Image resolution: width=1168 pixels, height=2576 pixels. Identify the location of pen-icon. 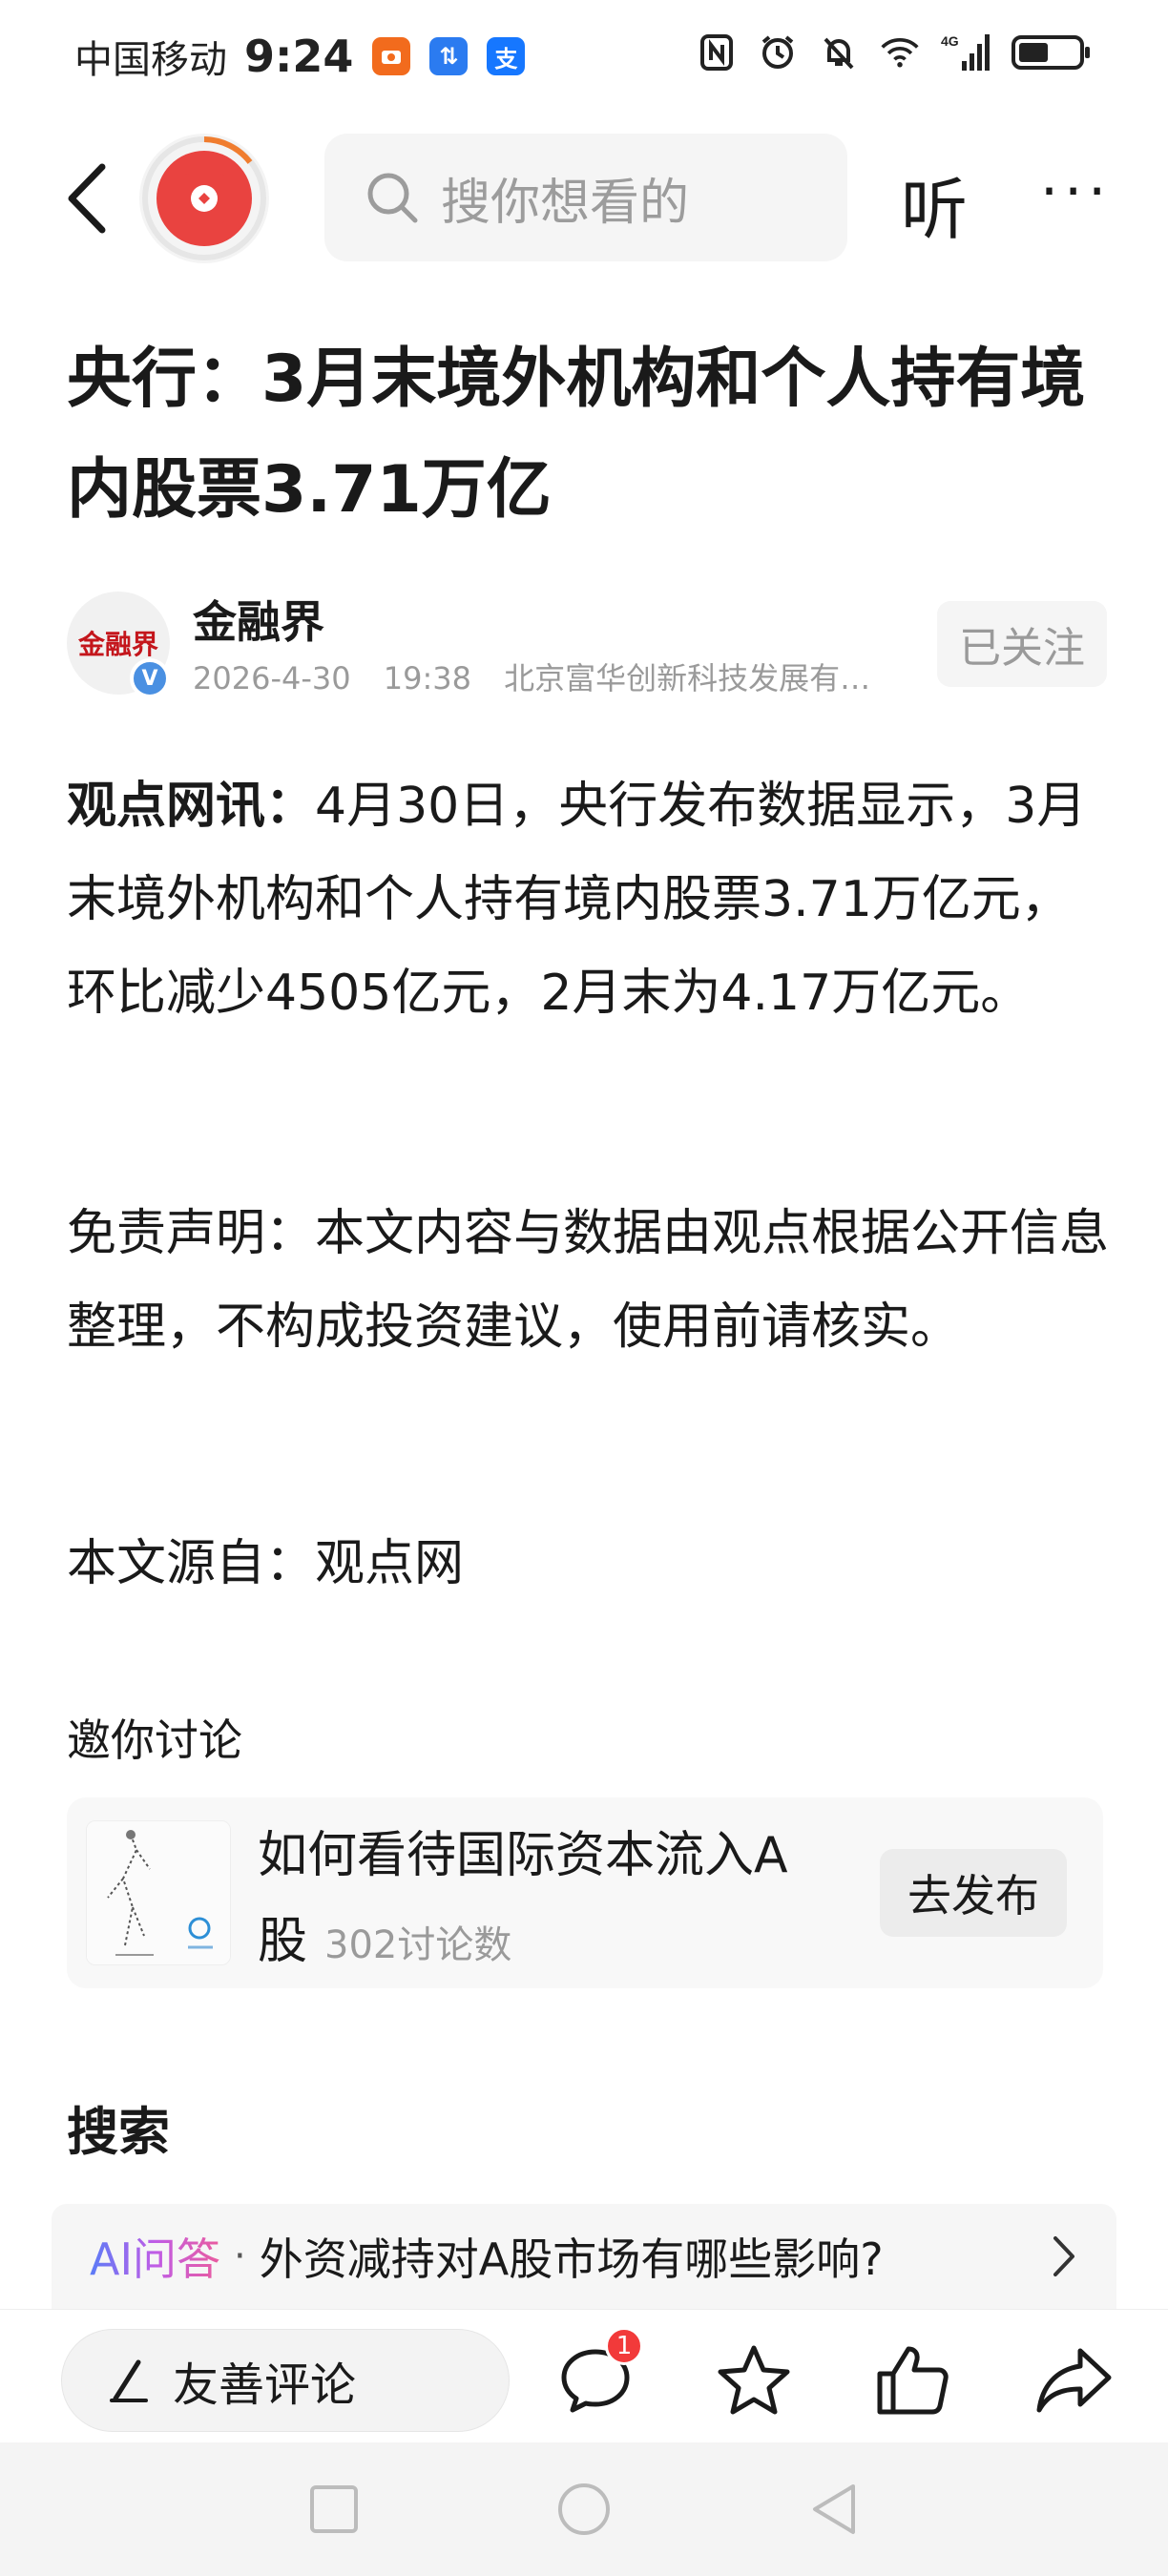
(129, 2380).